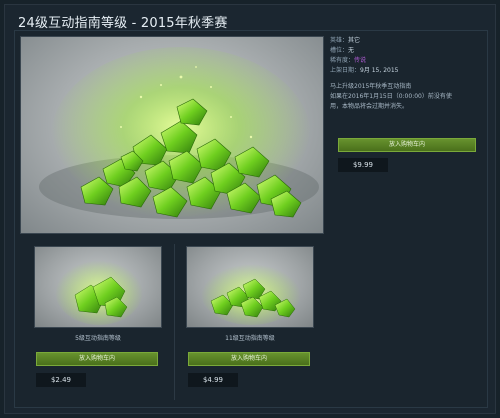 This screenshot has width=500, height=418. I want to click on hero-row: 英雄：其它, so click(345, 40).